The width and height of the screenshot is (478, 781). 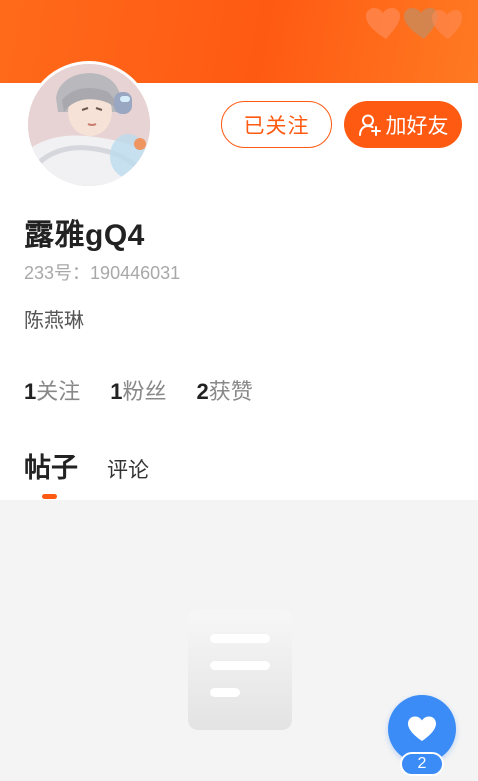 I want to click on following-button-label: 已关注, so click(x=276, y=126).